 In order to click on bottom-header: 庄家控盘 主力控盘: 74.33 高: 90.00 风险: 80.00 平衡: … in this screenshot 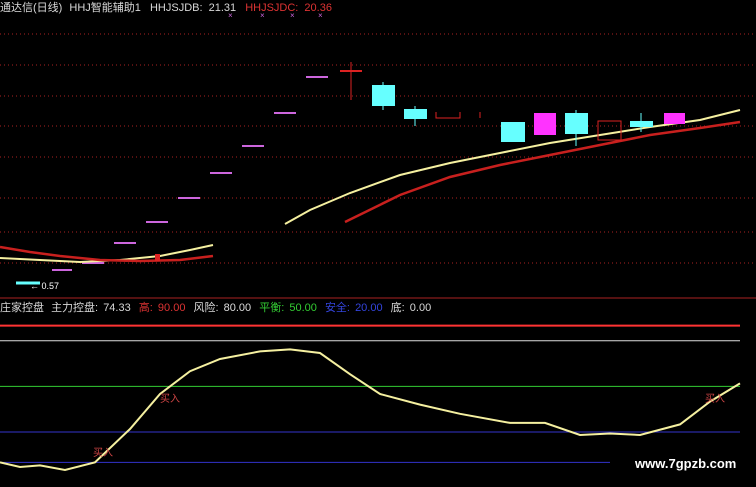, I will do `click(215, 307)`.